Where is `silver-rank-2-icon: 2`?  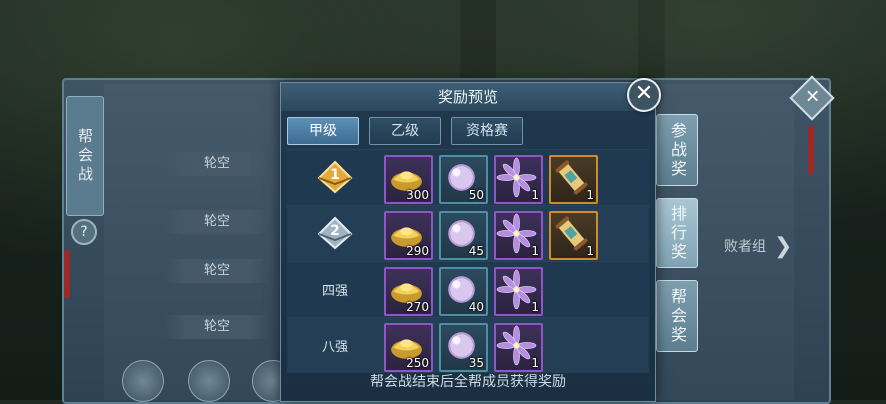 silver-rank-2-icon: 2 is located at coordinates (335, 234).